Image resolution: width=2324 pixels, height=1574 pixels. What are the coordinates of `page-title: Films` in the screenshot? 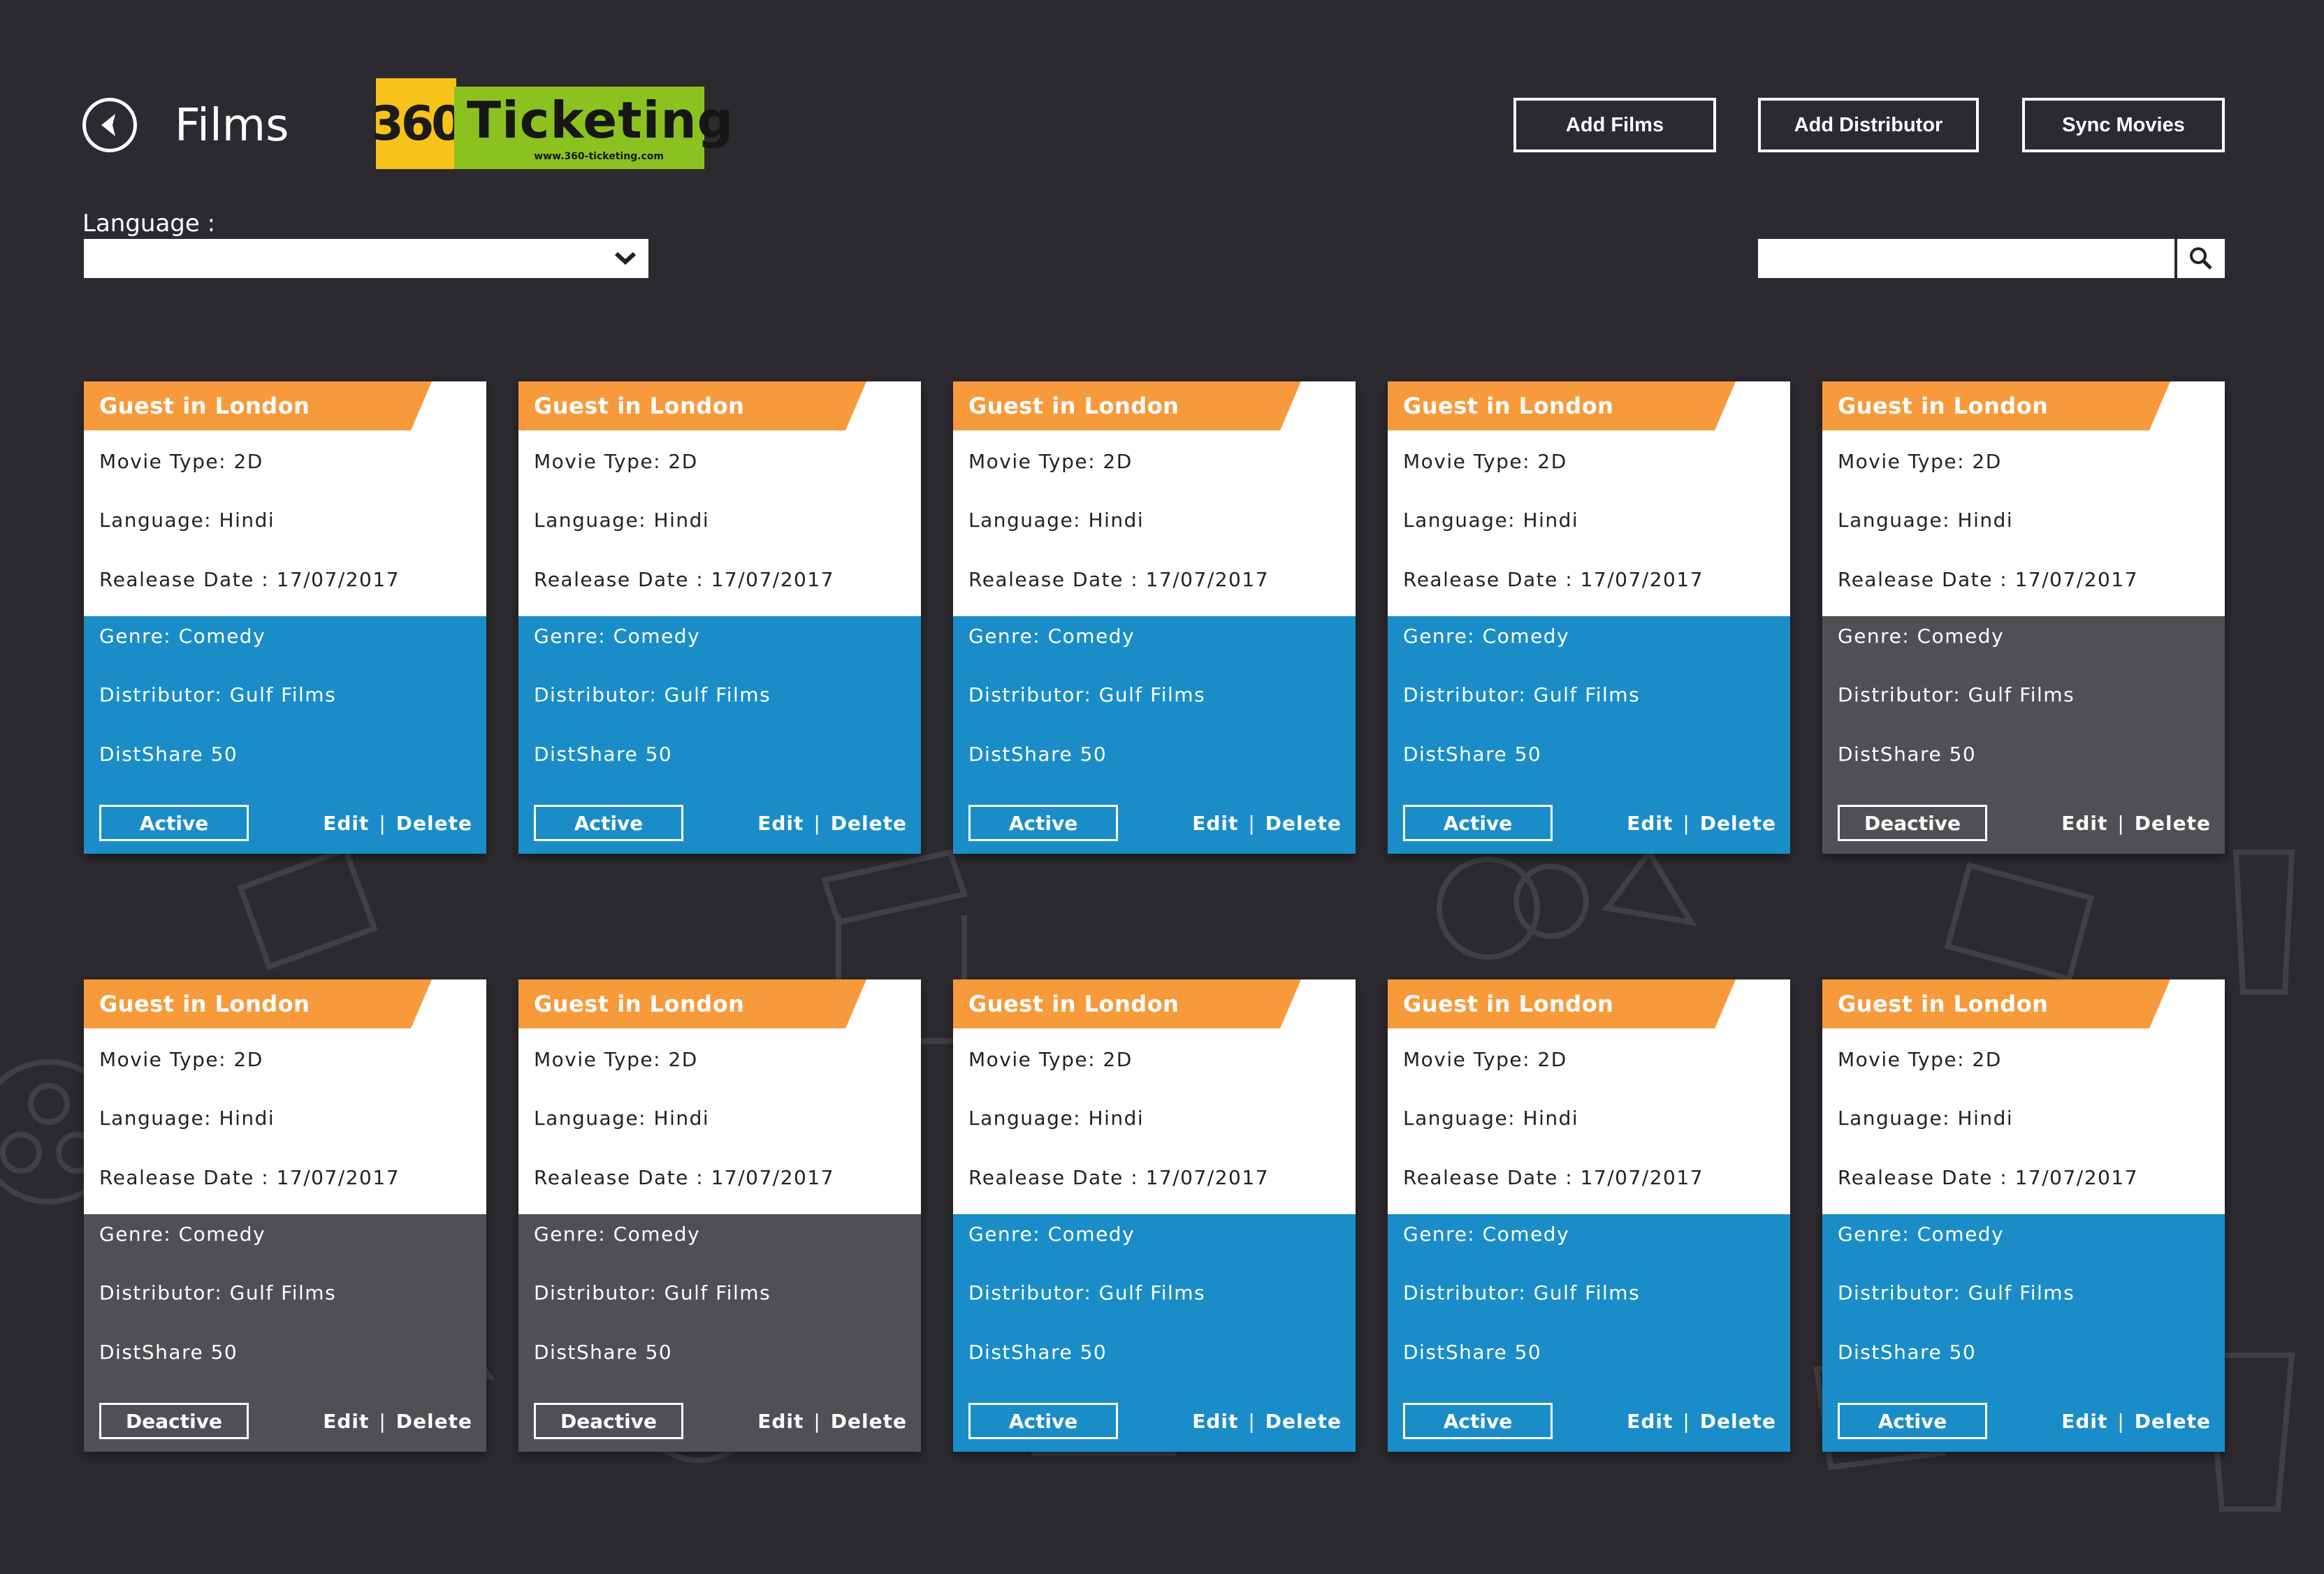 It's located at (232, 126).